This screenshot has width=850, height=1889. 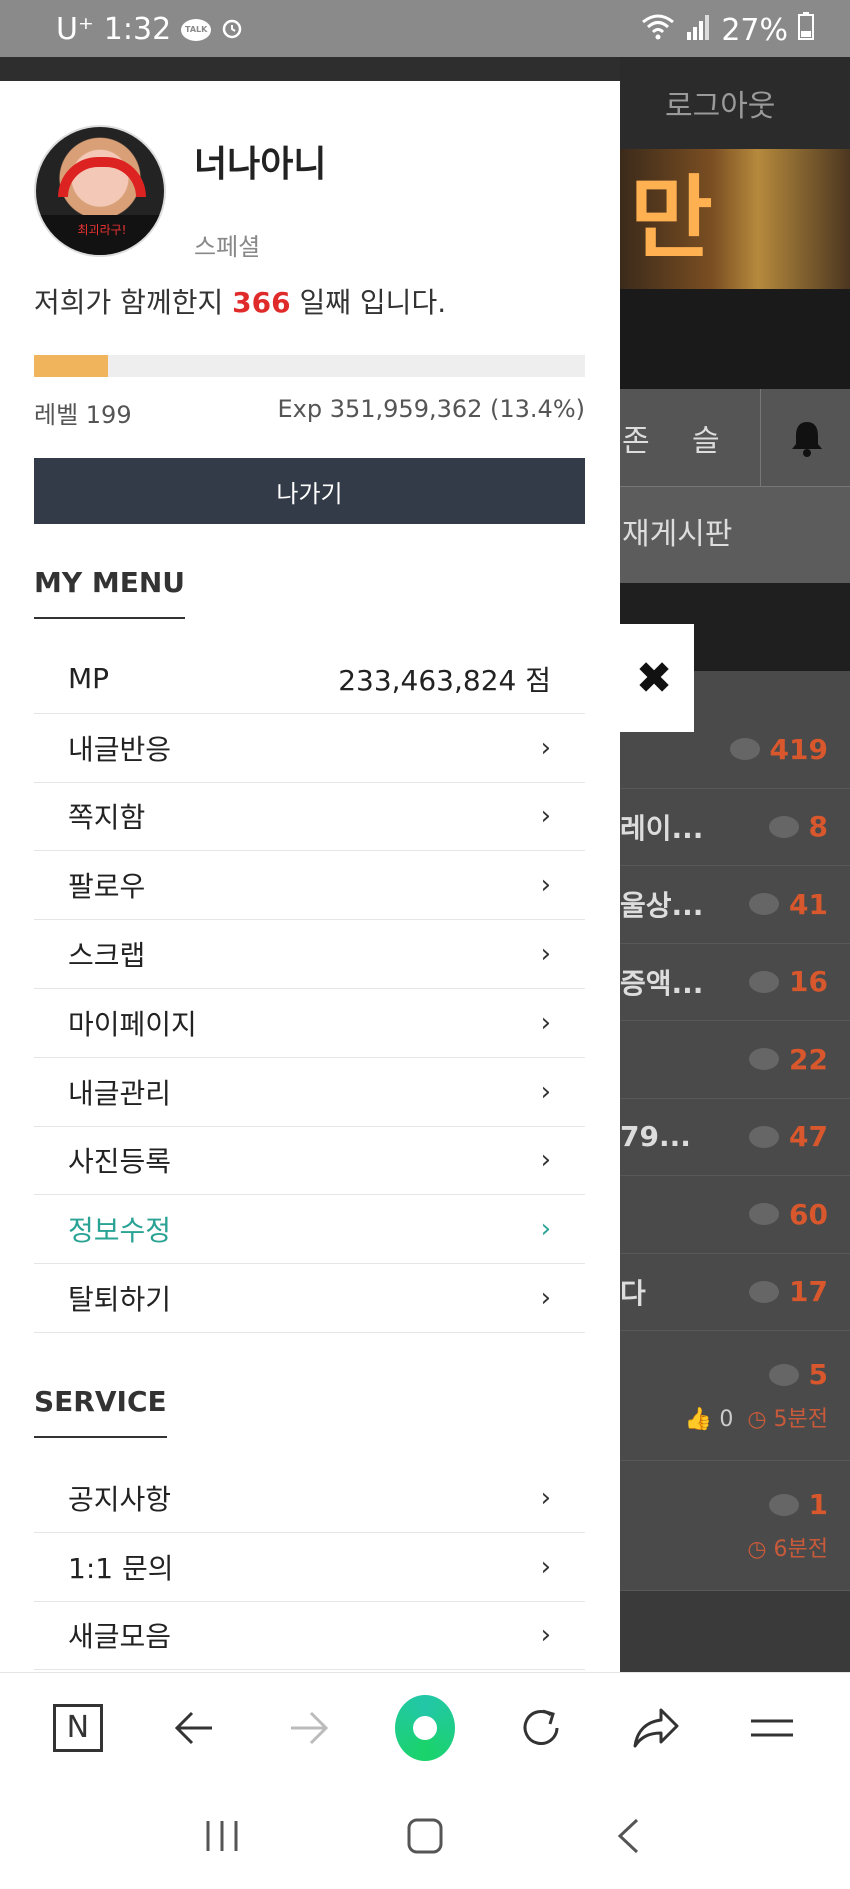 I want to click on menu-item-withdraw: 탈퇴하기 ›, so click(x=309, y=1298).